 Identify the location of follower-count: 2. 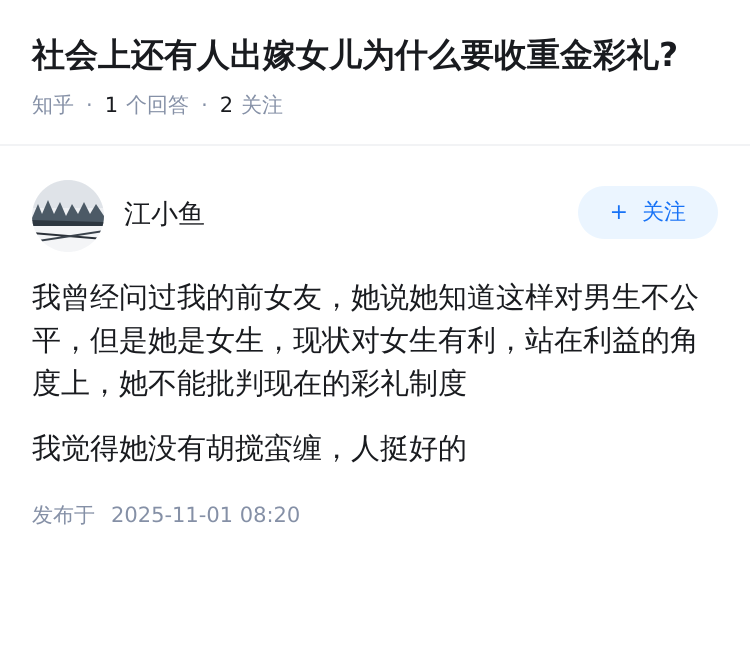
(227, 105).